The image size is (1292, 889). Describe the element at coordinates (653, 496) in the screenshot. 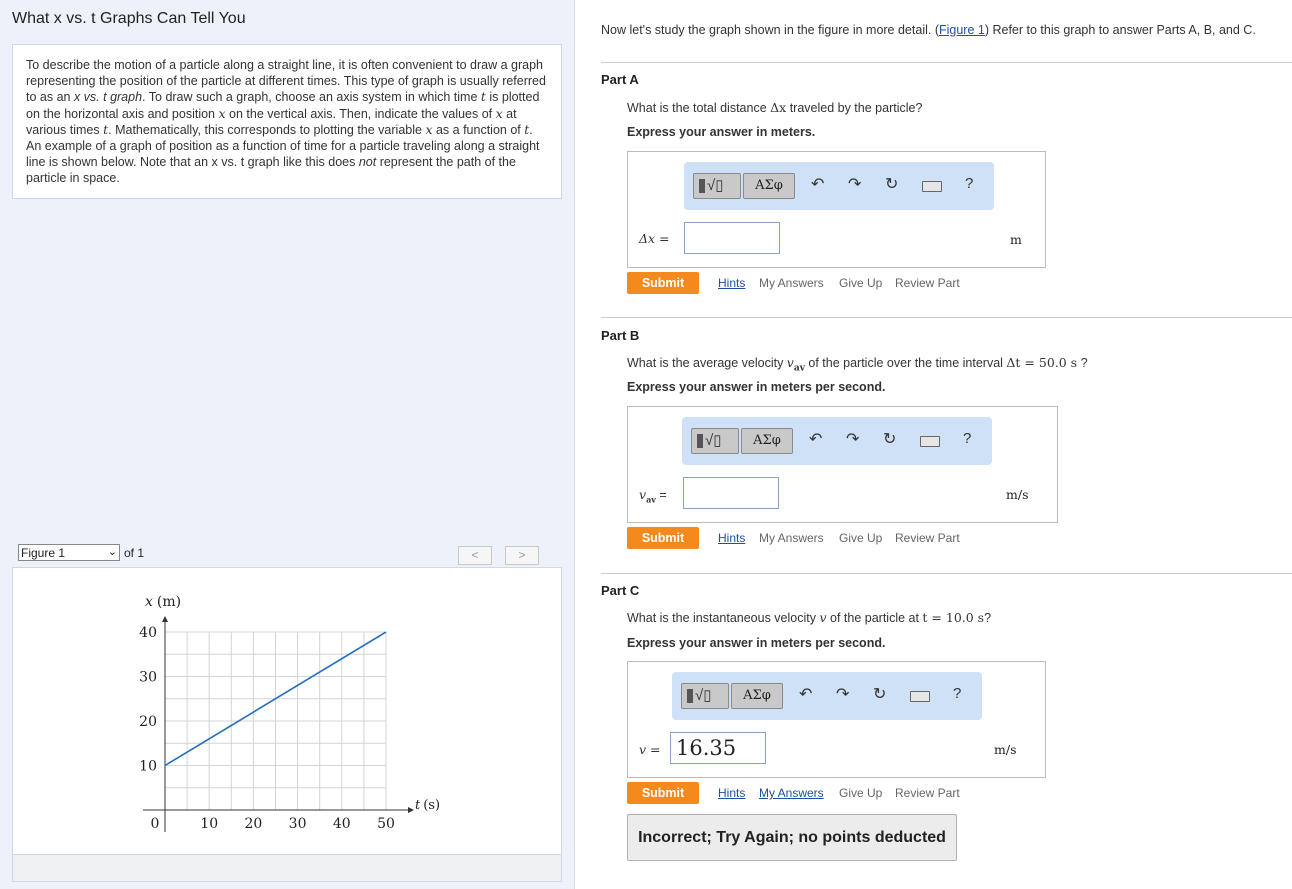

I see `part-b-input-label: vav =` at that location.